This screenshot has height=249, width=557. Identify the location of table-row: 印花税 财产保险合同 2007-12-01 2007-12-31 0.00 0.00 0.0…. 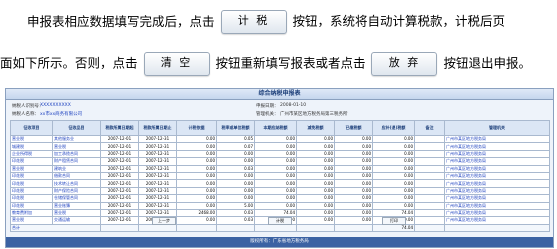
(280, 191).